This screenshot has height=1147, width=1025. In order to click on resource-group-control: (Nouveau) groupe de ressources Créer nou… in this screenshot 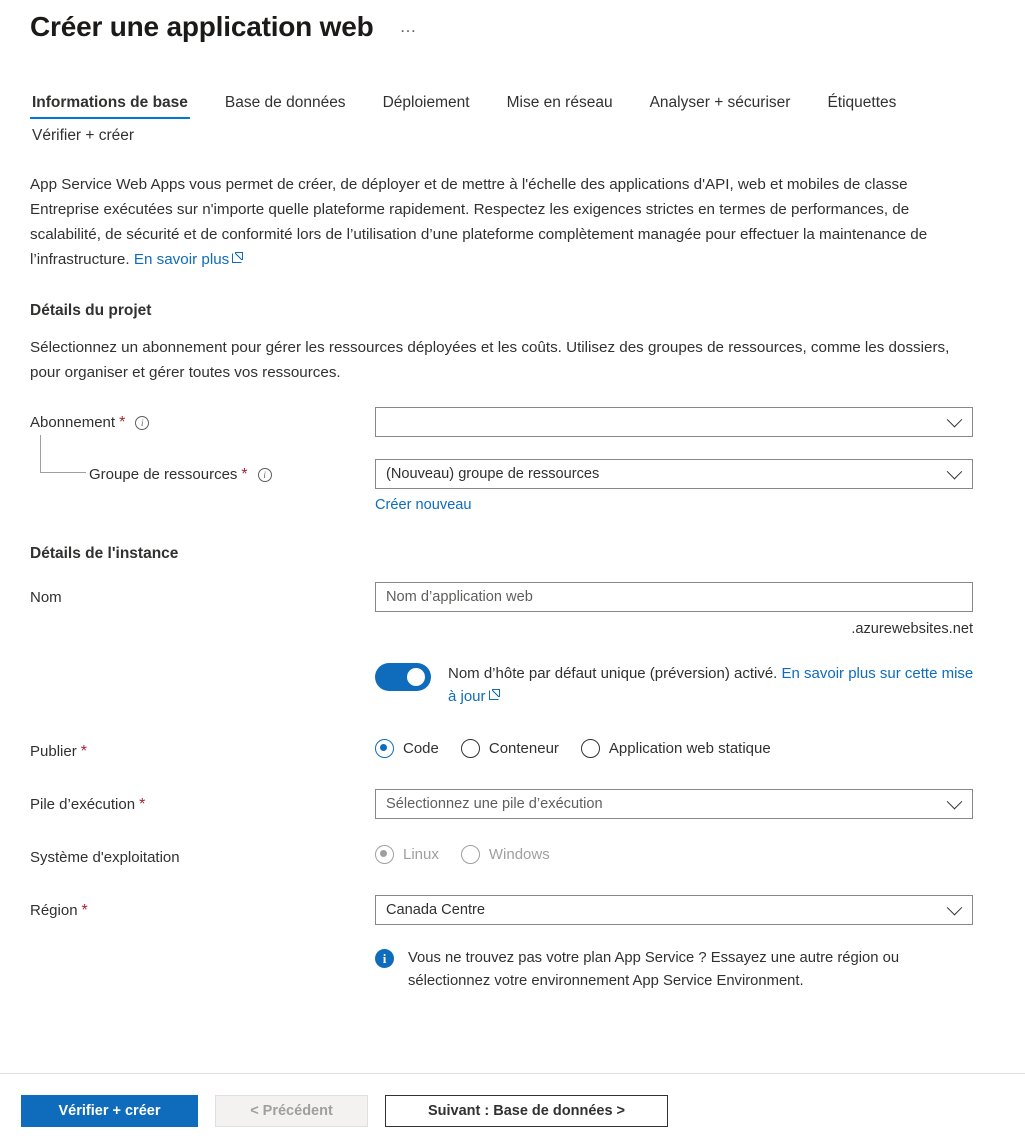, I will do `click(674, 486)`.